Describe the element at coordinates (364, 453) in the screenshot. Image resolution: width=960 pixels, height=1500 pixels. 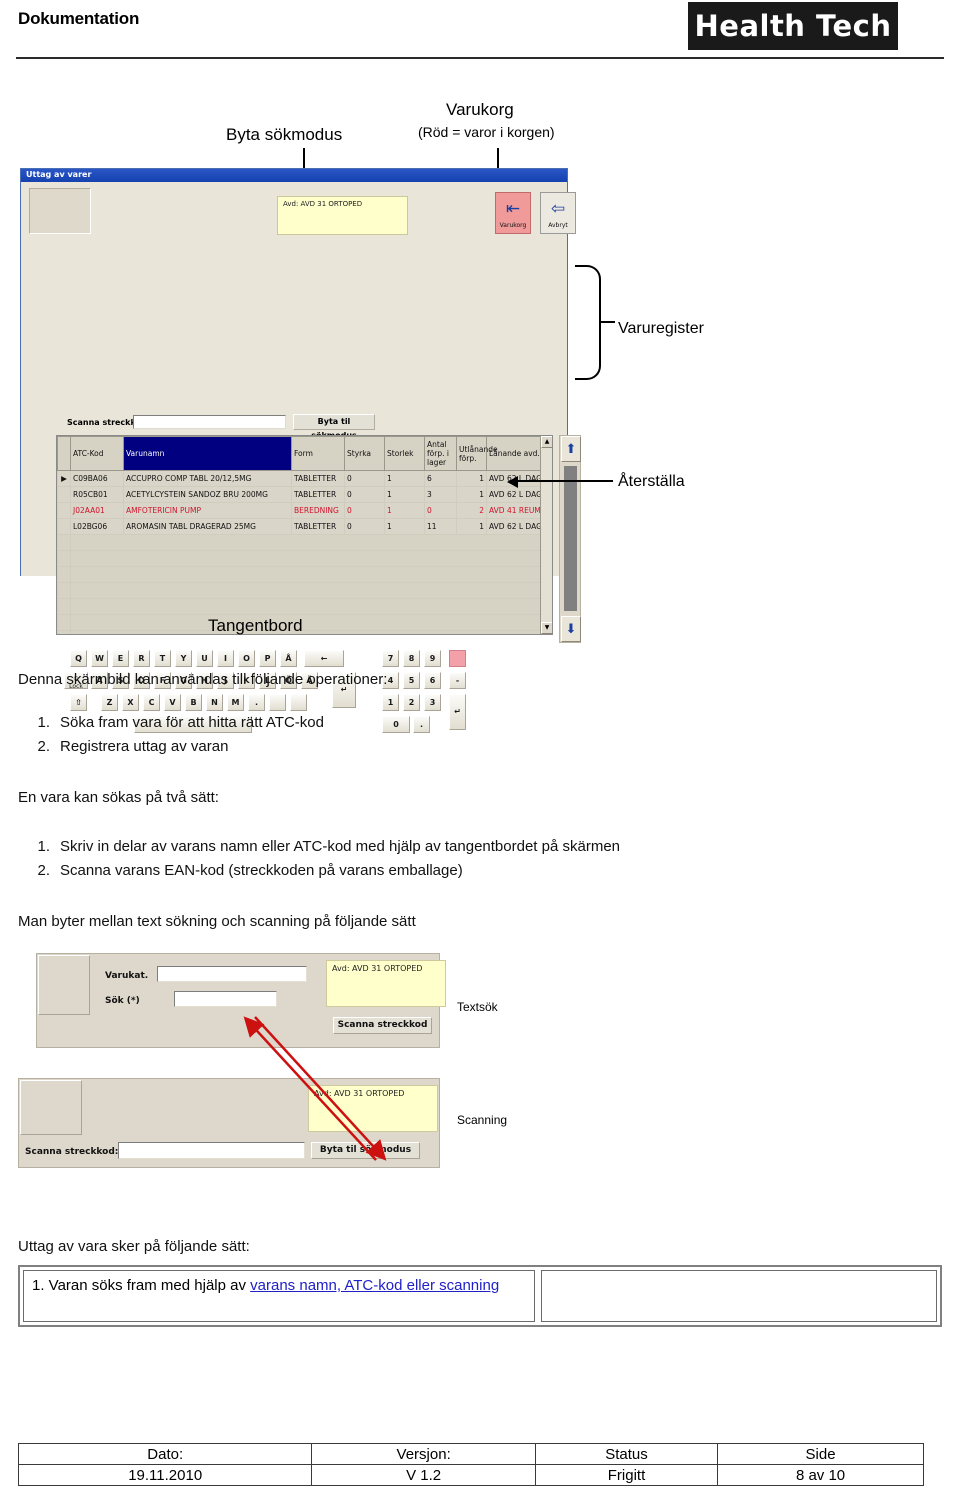
I see `grid-col-styrka: Styrka` at that location.